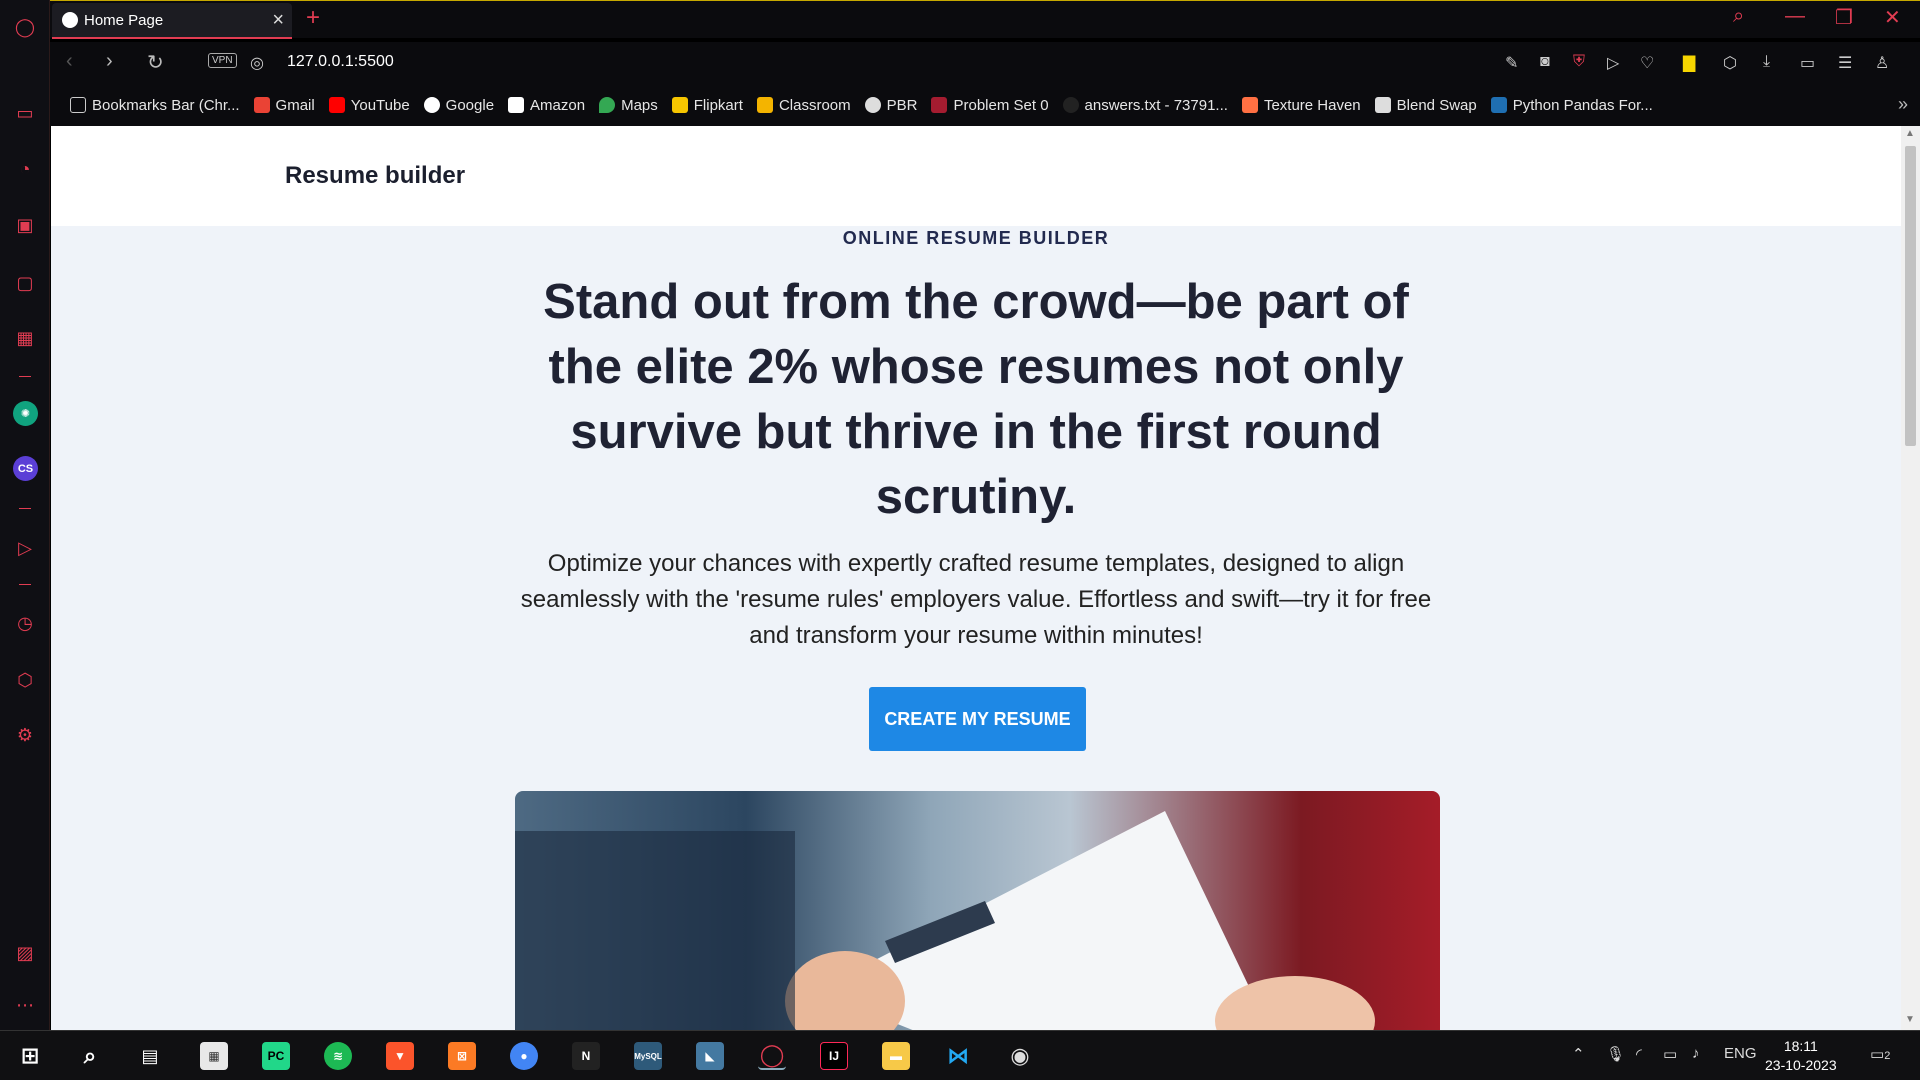  What do you see at coordinates (772, 1056) in the screenshot?
I see `opera-taskbar-icon: ◯` at bounding box center [772, 1056].